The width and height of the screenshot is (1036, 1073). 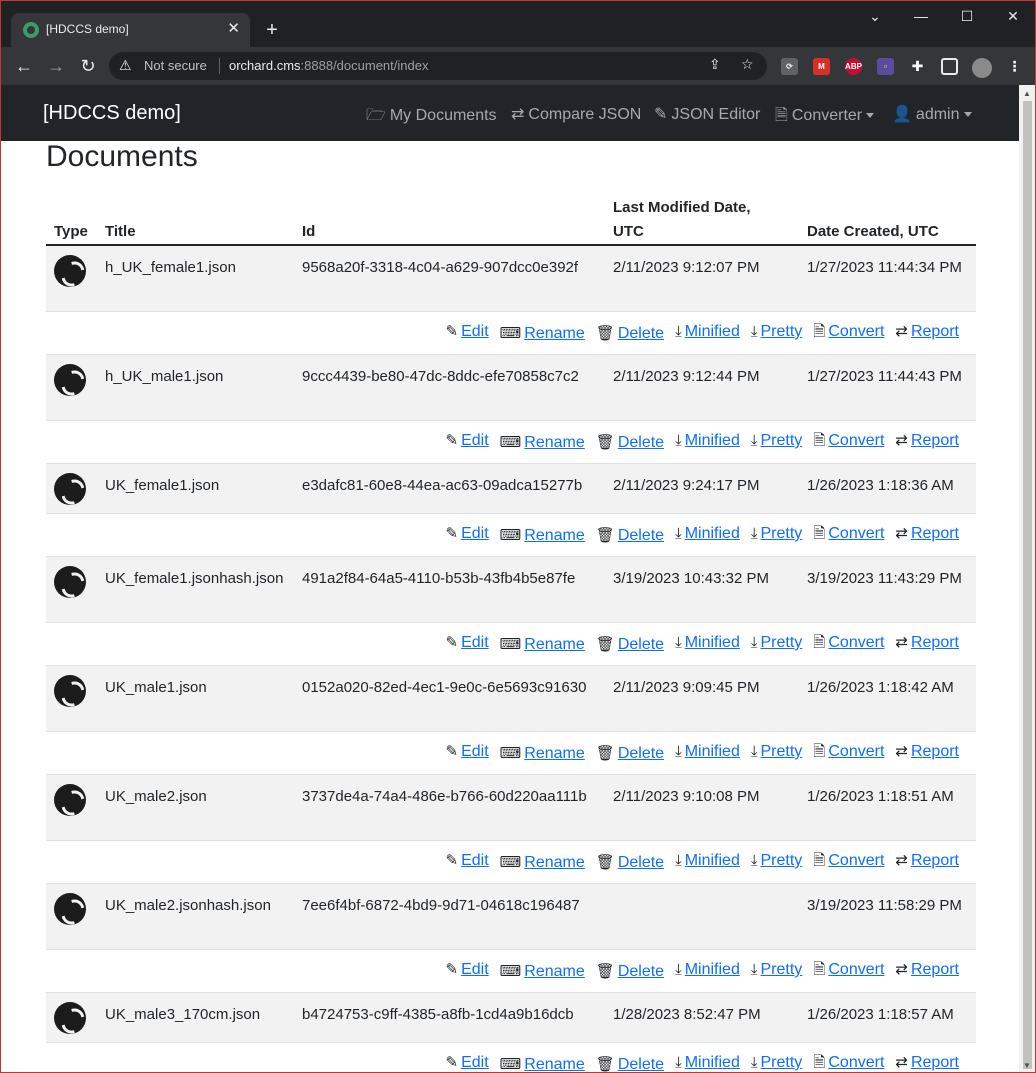 I want to click on tab-close-icon: ✕, so click(x=233, y=29).